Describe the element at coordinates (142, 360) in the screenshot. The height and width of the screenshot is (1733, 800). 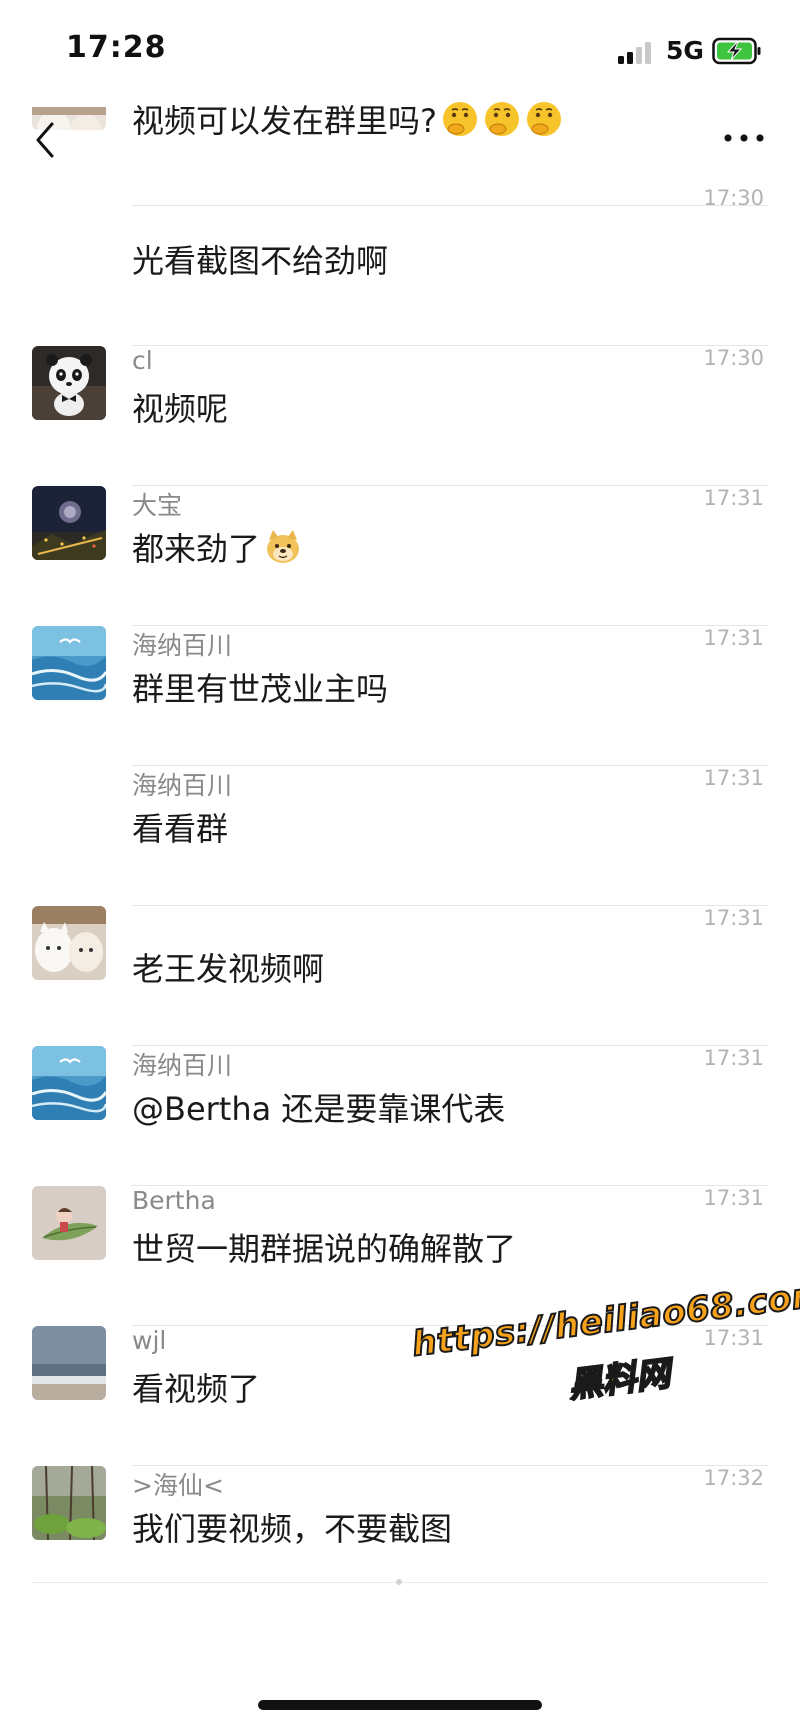
I see `sender-name: cl` at that location.